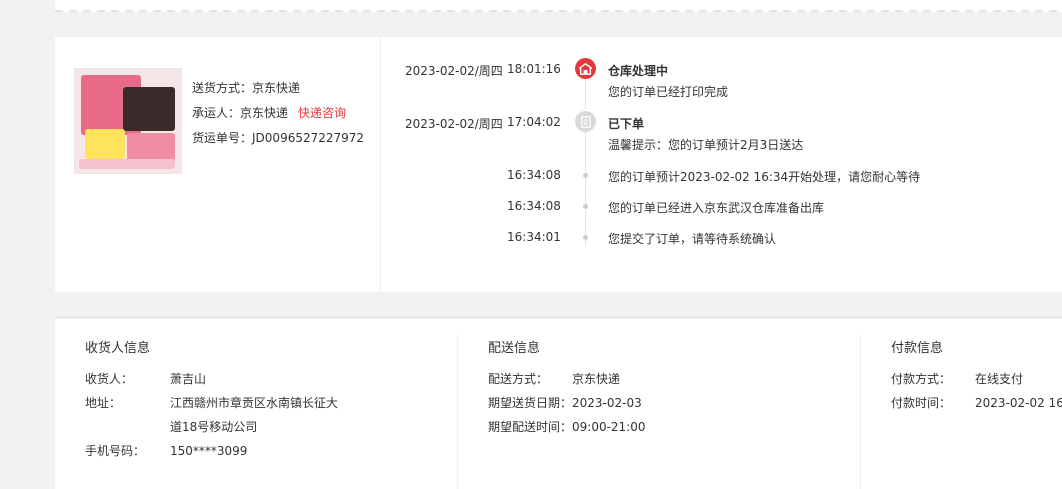 The image size is (1062, 489). Describe the element at coordinates (607, 403) in the screenshot. I see `delivery-date: 2023-02-03` at that location.